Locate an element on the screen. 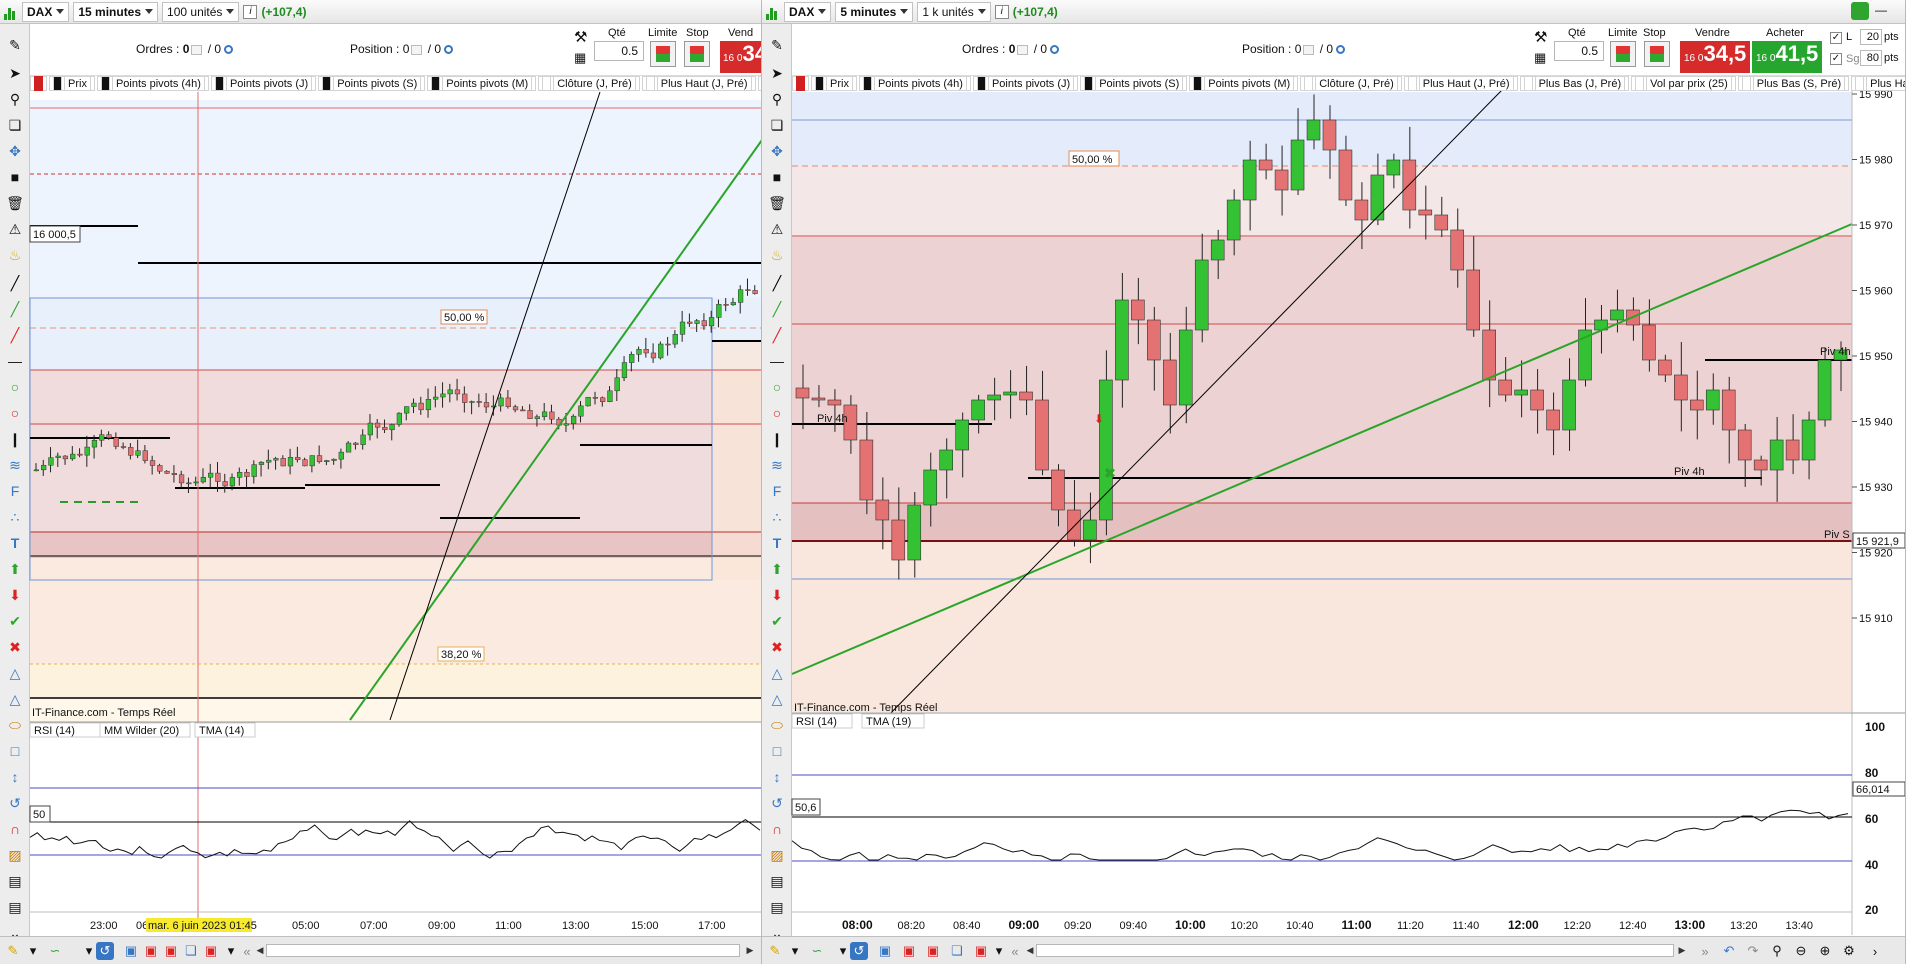 The width and height of the screenshot is (1906, 964). zoom-fit-icon: ⚲ is located at coordinates (1777, 951).